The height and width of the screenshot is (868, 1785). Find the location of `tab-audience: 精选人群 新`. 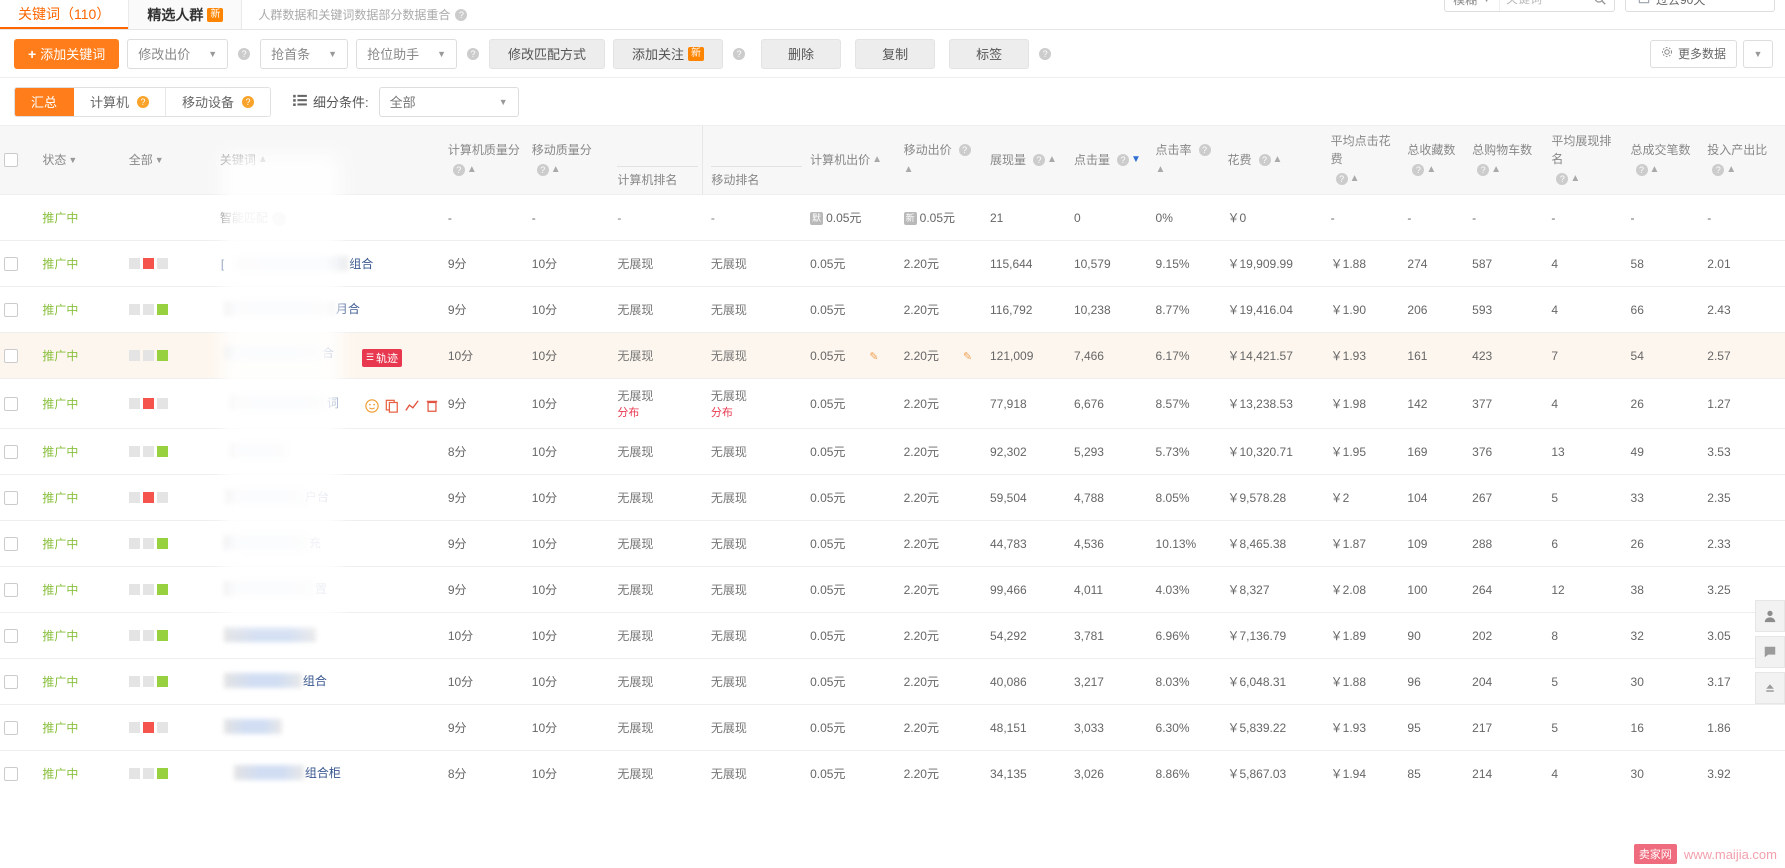

tab-audience: 精选人群 新 is located at coordinates (185, 14).